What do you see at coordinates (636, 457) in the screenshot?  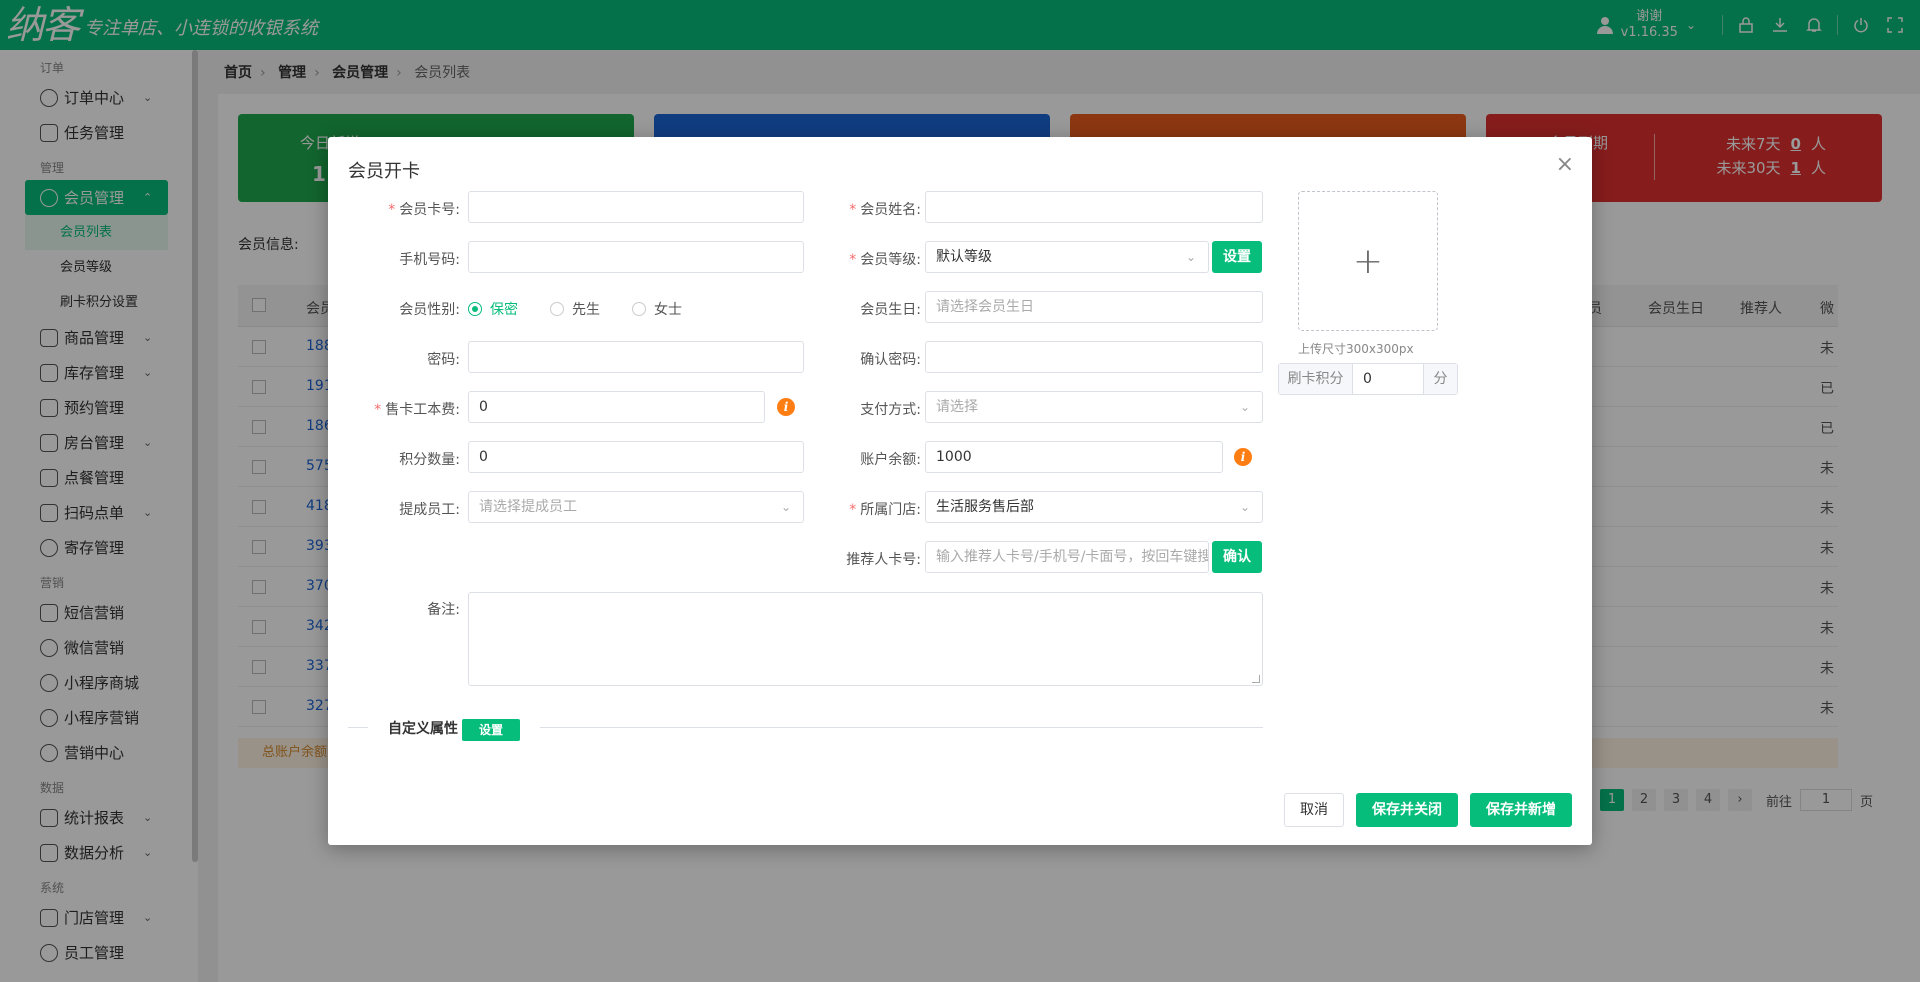 I see `points-input: 0` at bounding box center [636, 457].